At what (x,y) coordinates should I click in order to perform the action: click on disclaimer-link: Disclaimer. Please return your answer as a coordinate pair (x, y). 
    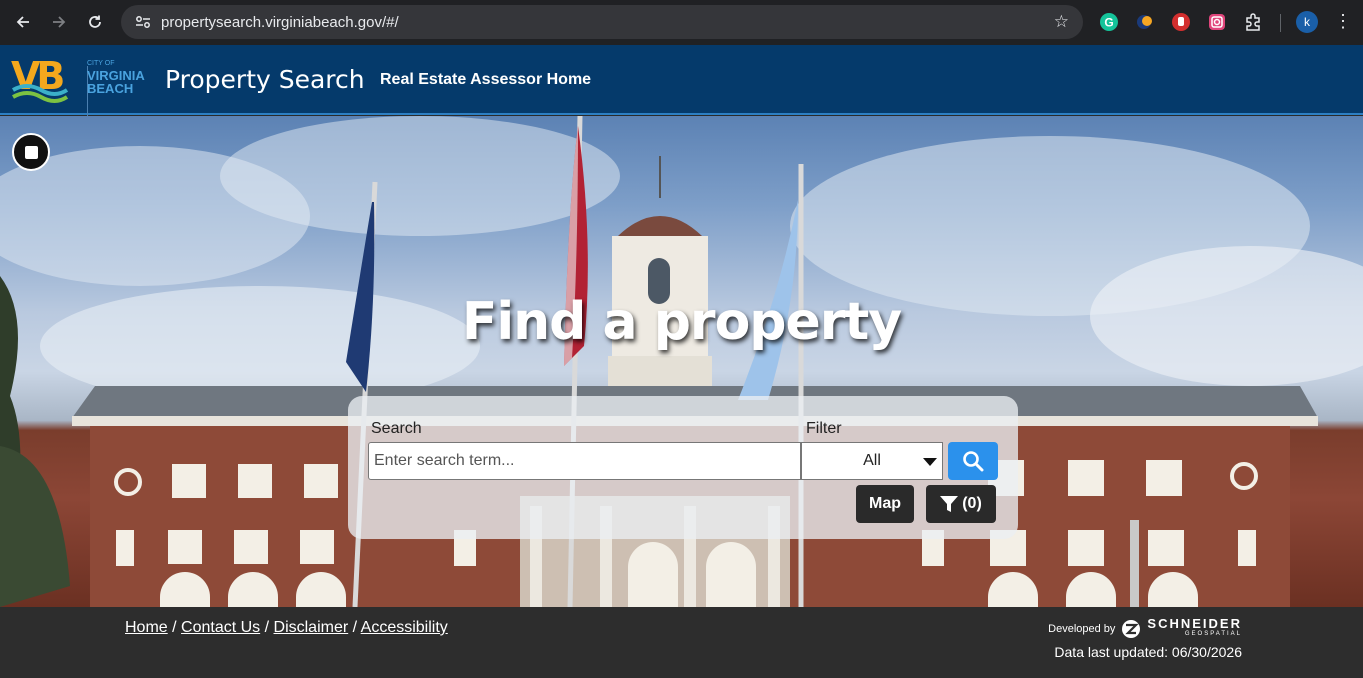
    Looking at the image, I should click on (311, 627).